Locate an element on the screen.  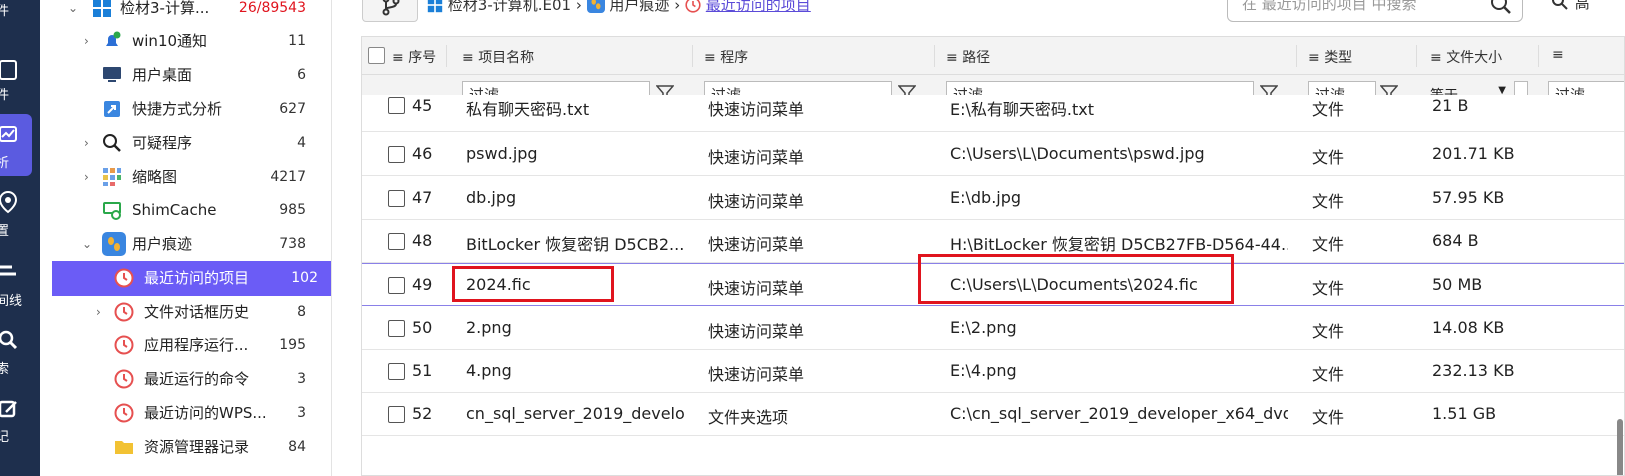
table-row: 47 db.jpg 快速访问菜单 E:\db.jpg 文件 57.95 KB is located at coordinates (993, 198).